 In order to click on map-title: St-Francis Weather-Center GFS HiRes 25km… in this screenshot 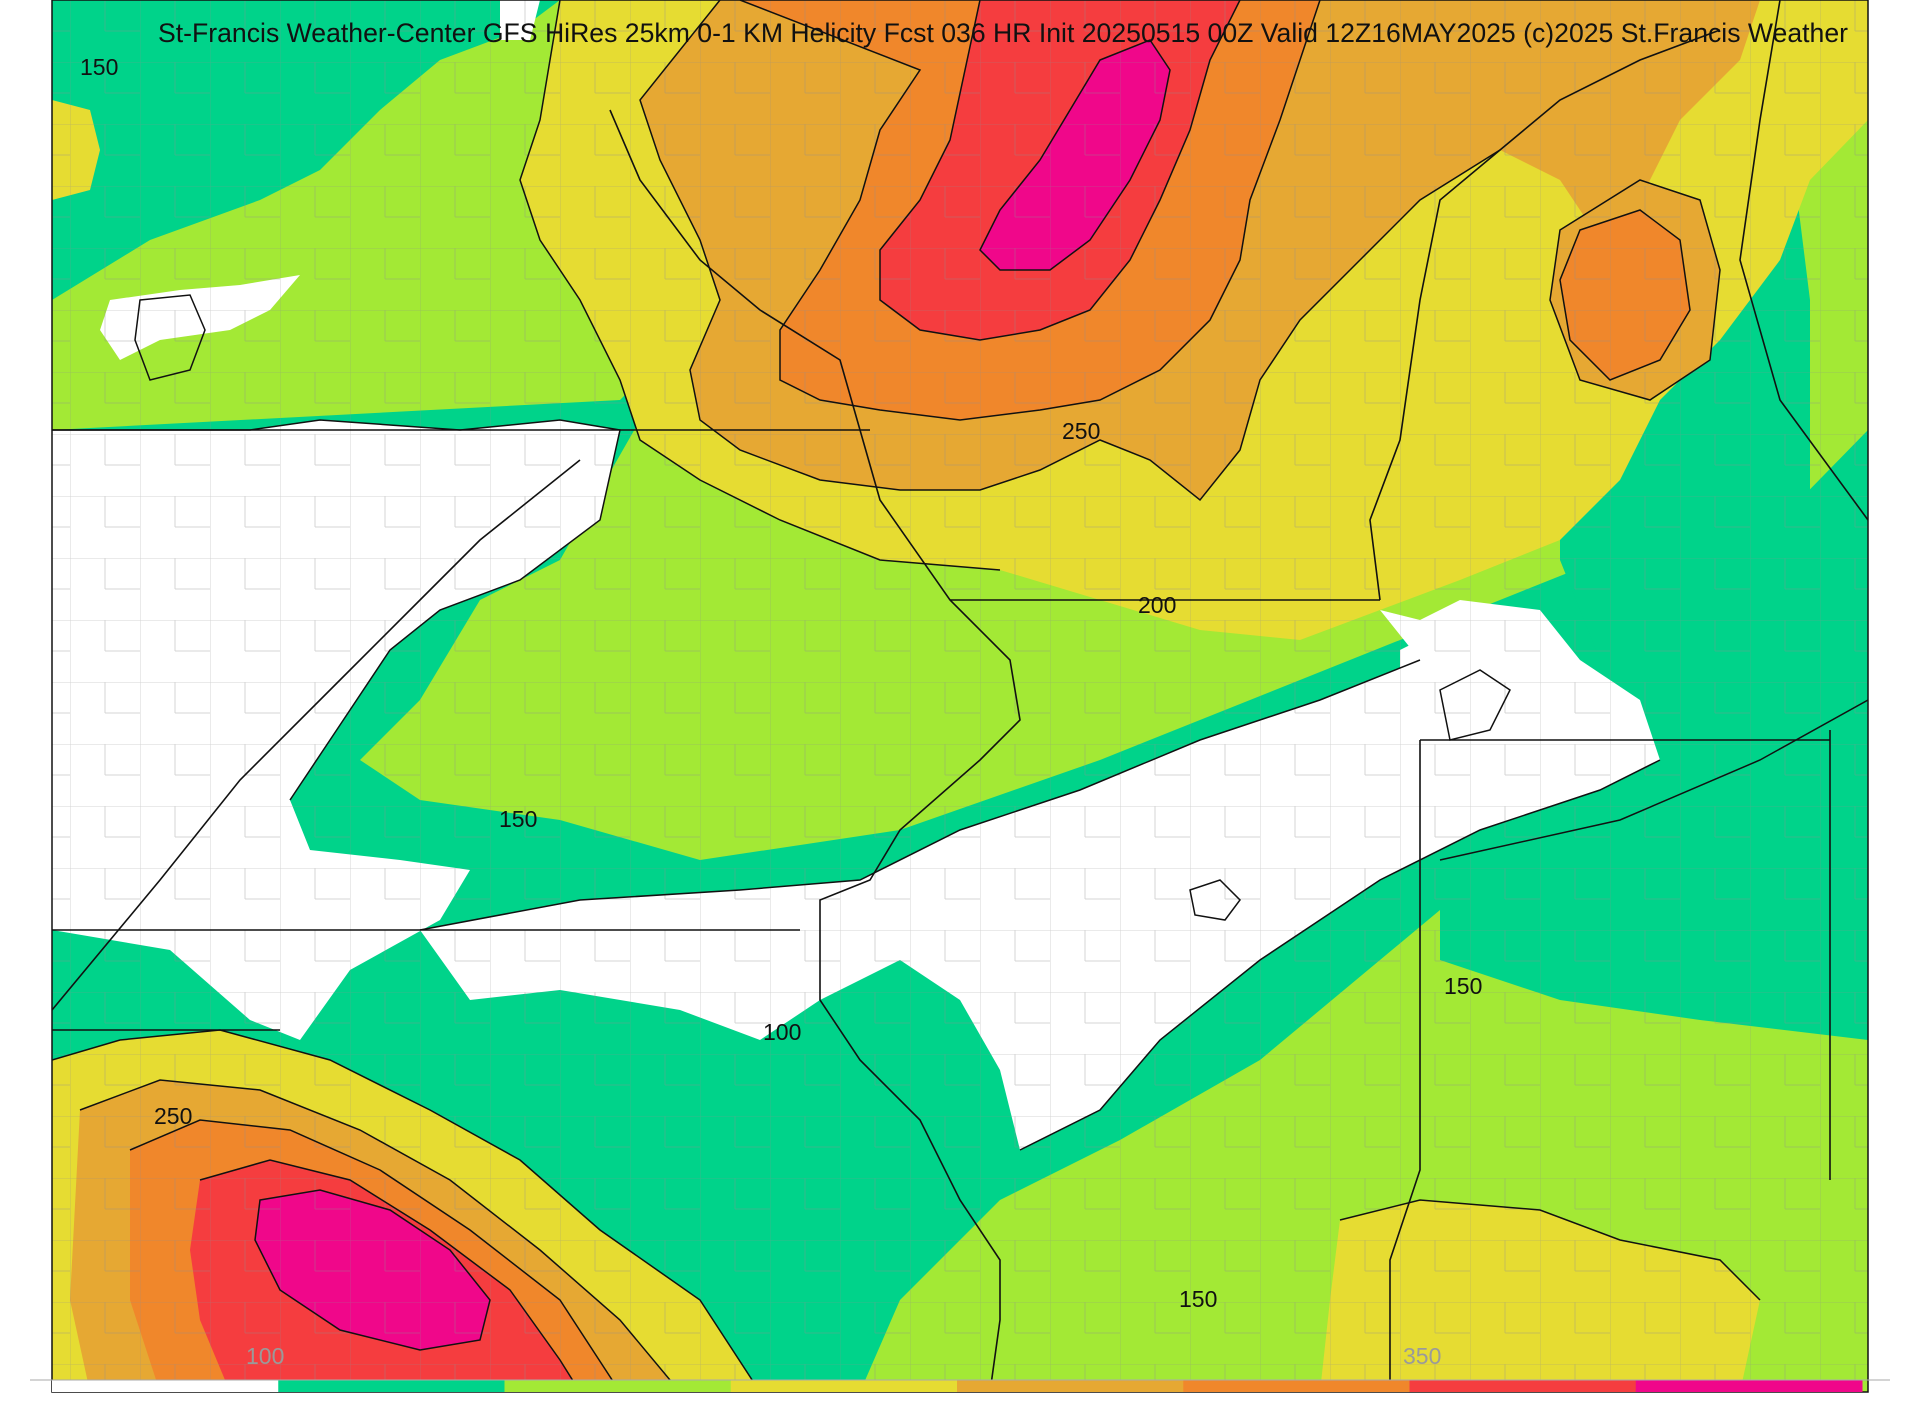, I will do `click(1003, 33)`.